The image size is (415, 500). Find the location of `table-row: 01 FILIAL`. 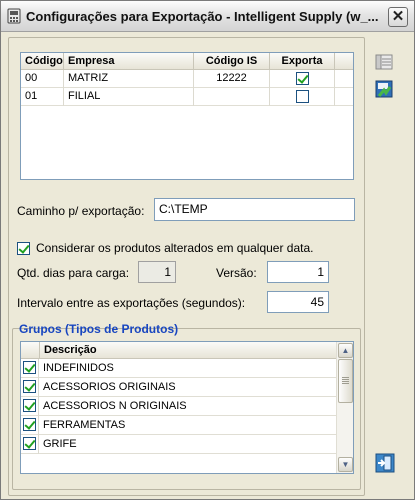

table-row: 01 FILIAL is located at coordinates (187, 97).